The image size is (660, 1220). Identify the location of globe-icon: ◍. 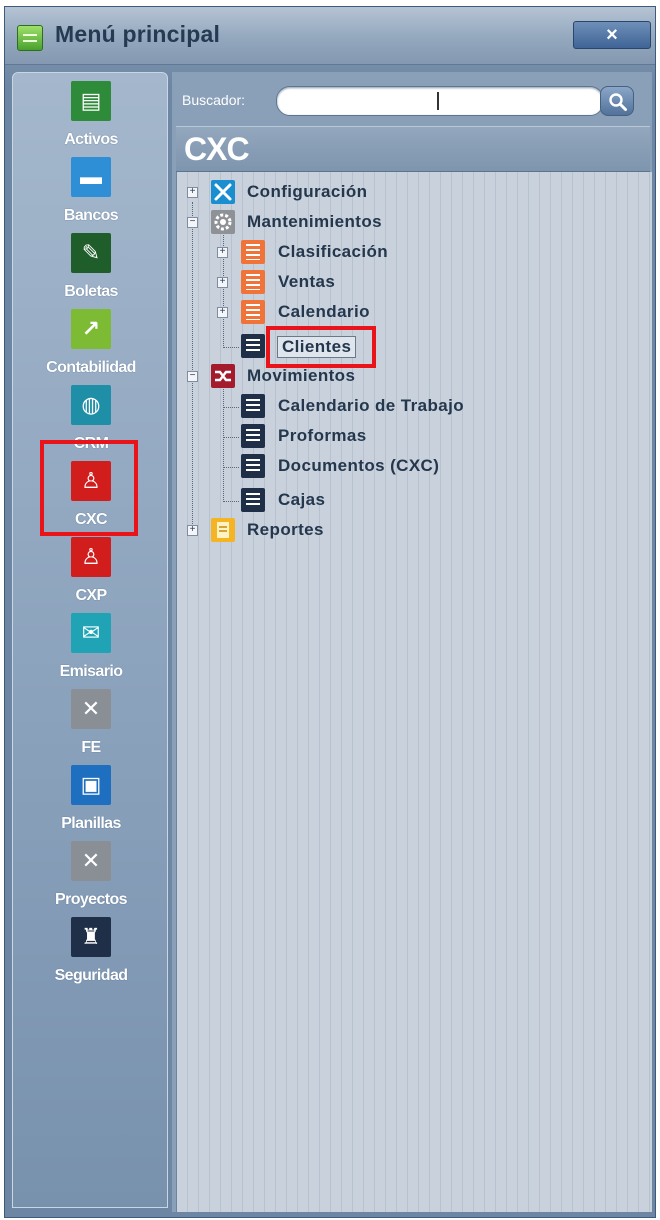
(91, 405).